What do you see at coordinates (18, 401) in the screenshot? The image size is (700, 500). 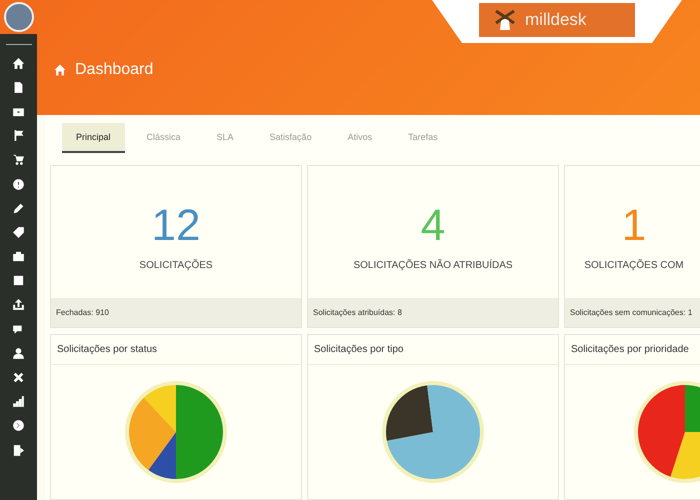 I see `bar-chart-icon` at bounding box center [18, 401].